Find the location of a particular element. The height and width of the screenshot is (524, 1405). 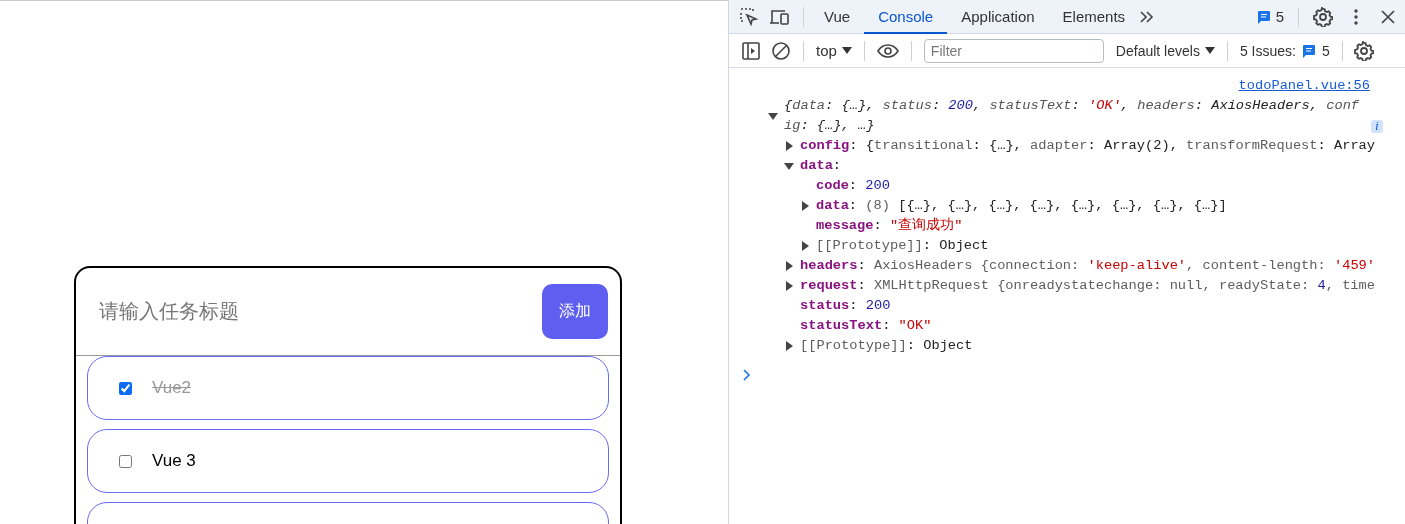

console-line: statusText: "OK" is located at coordinates (866, 326).